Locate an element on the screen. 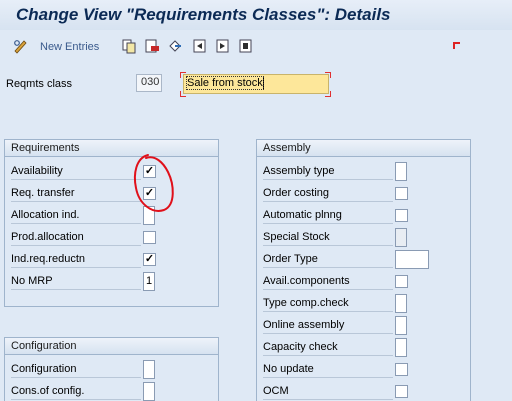  no-update-label: No update is located at coordinates (328, 370).